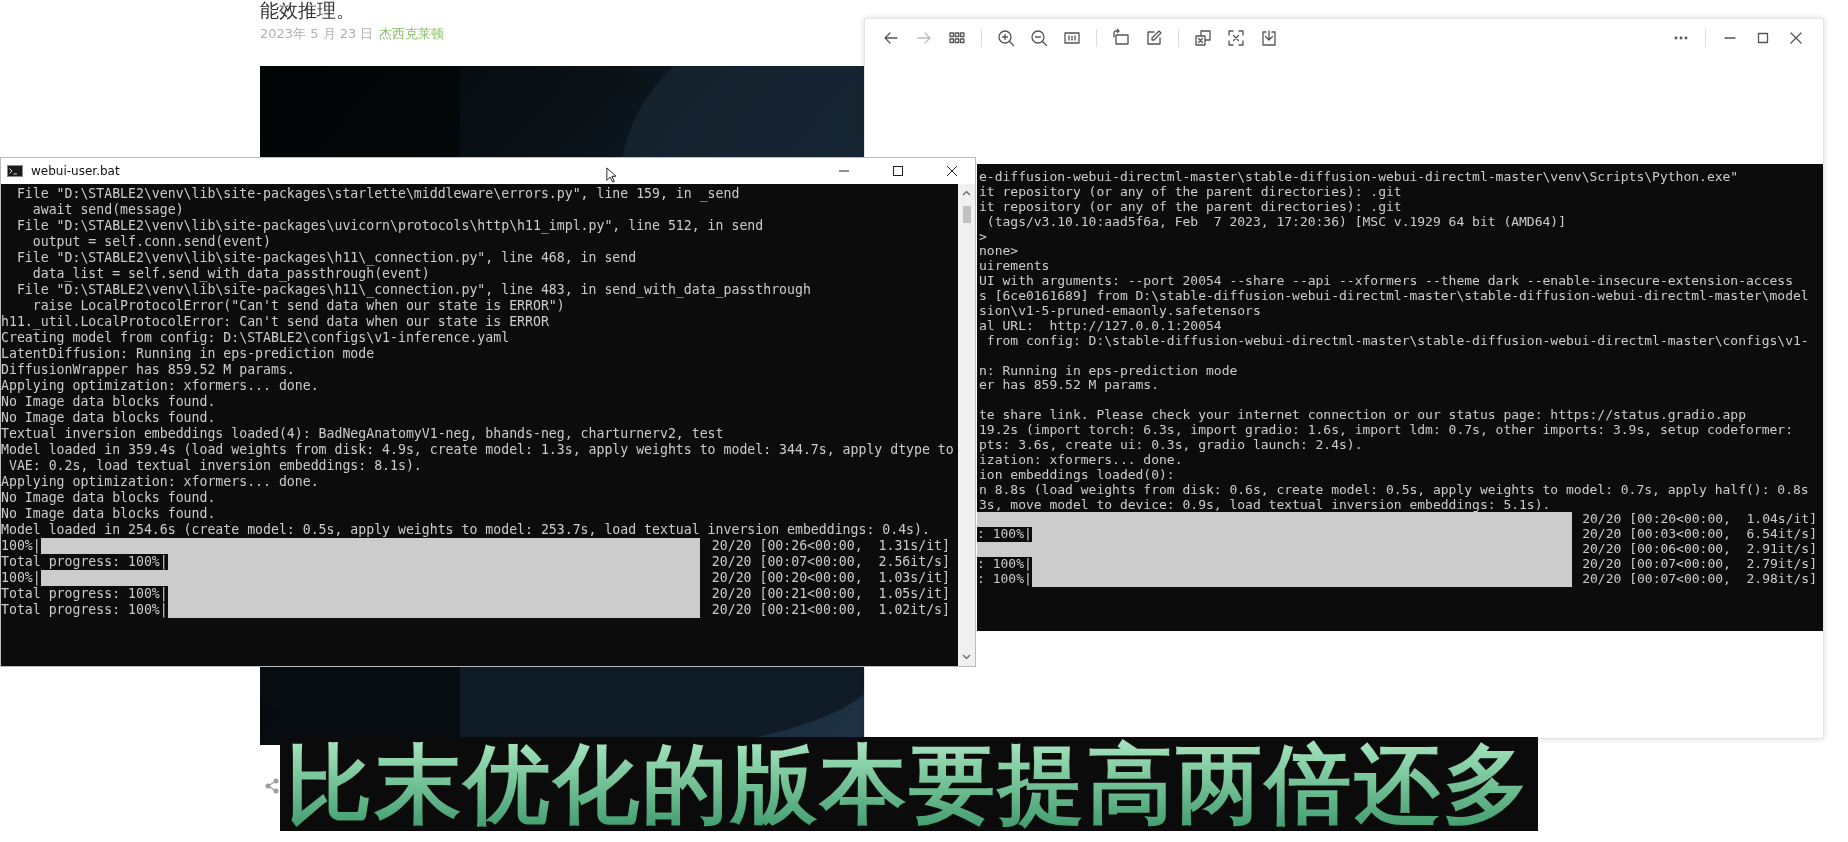 The width and height of the screenshot is (1848, 842). What do you see at coordinates (275, 322) in the screenshot?
I see `terminal-line: h11._util.LocalProtocolError: Can't send data when our state is ERROR` at bounding box center [275, 322].